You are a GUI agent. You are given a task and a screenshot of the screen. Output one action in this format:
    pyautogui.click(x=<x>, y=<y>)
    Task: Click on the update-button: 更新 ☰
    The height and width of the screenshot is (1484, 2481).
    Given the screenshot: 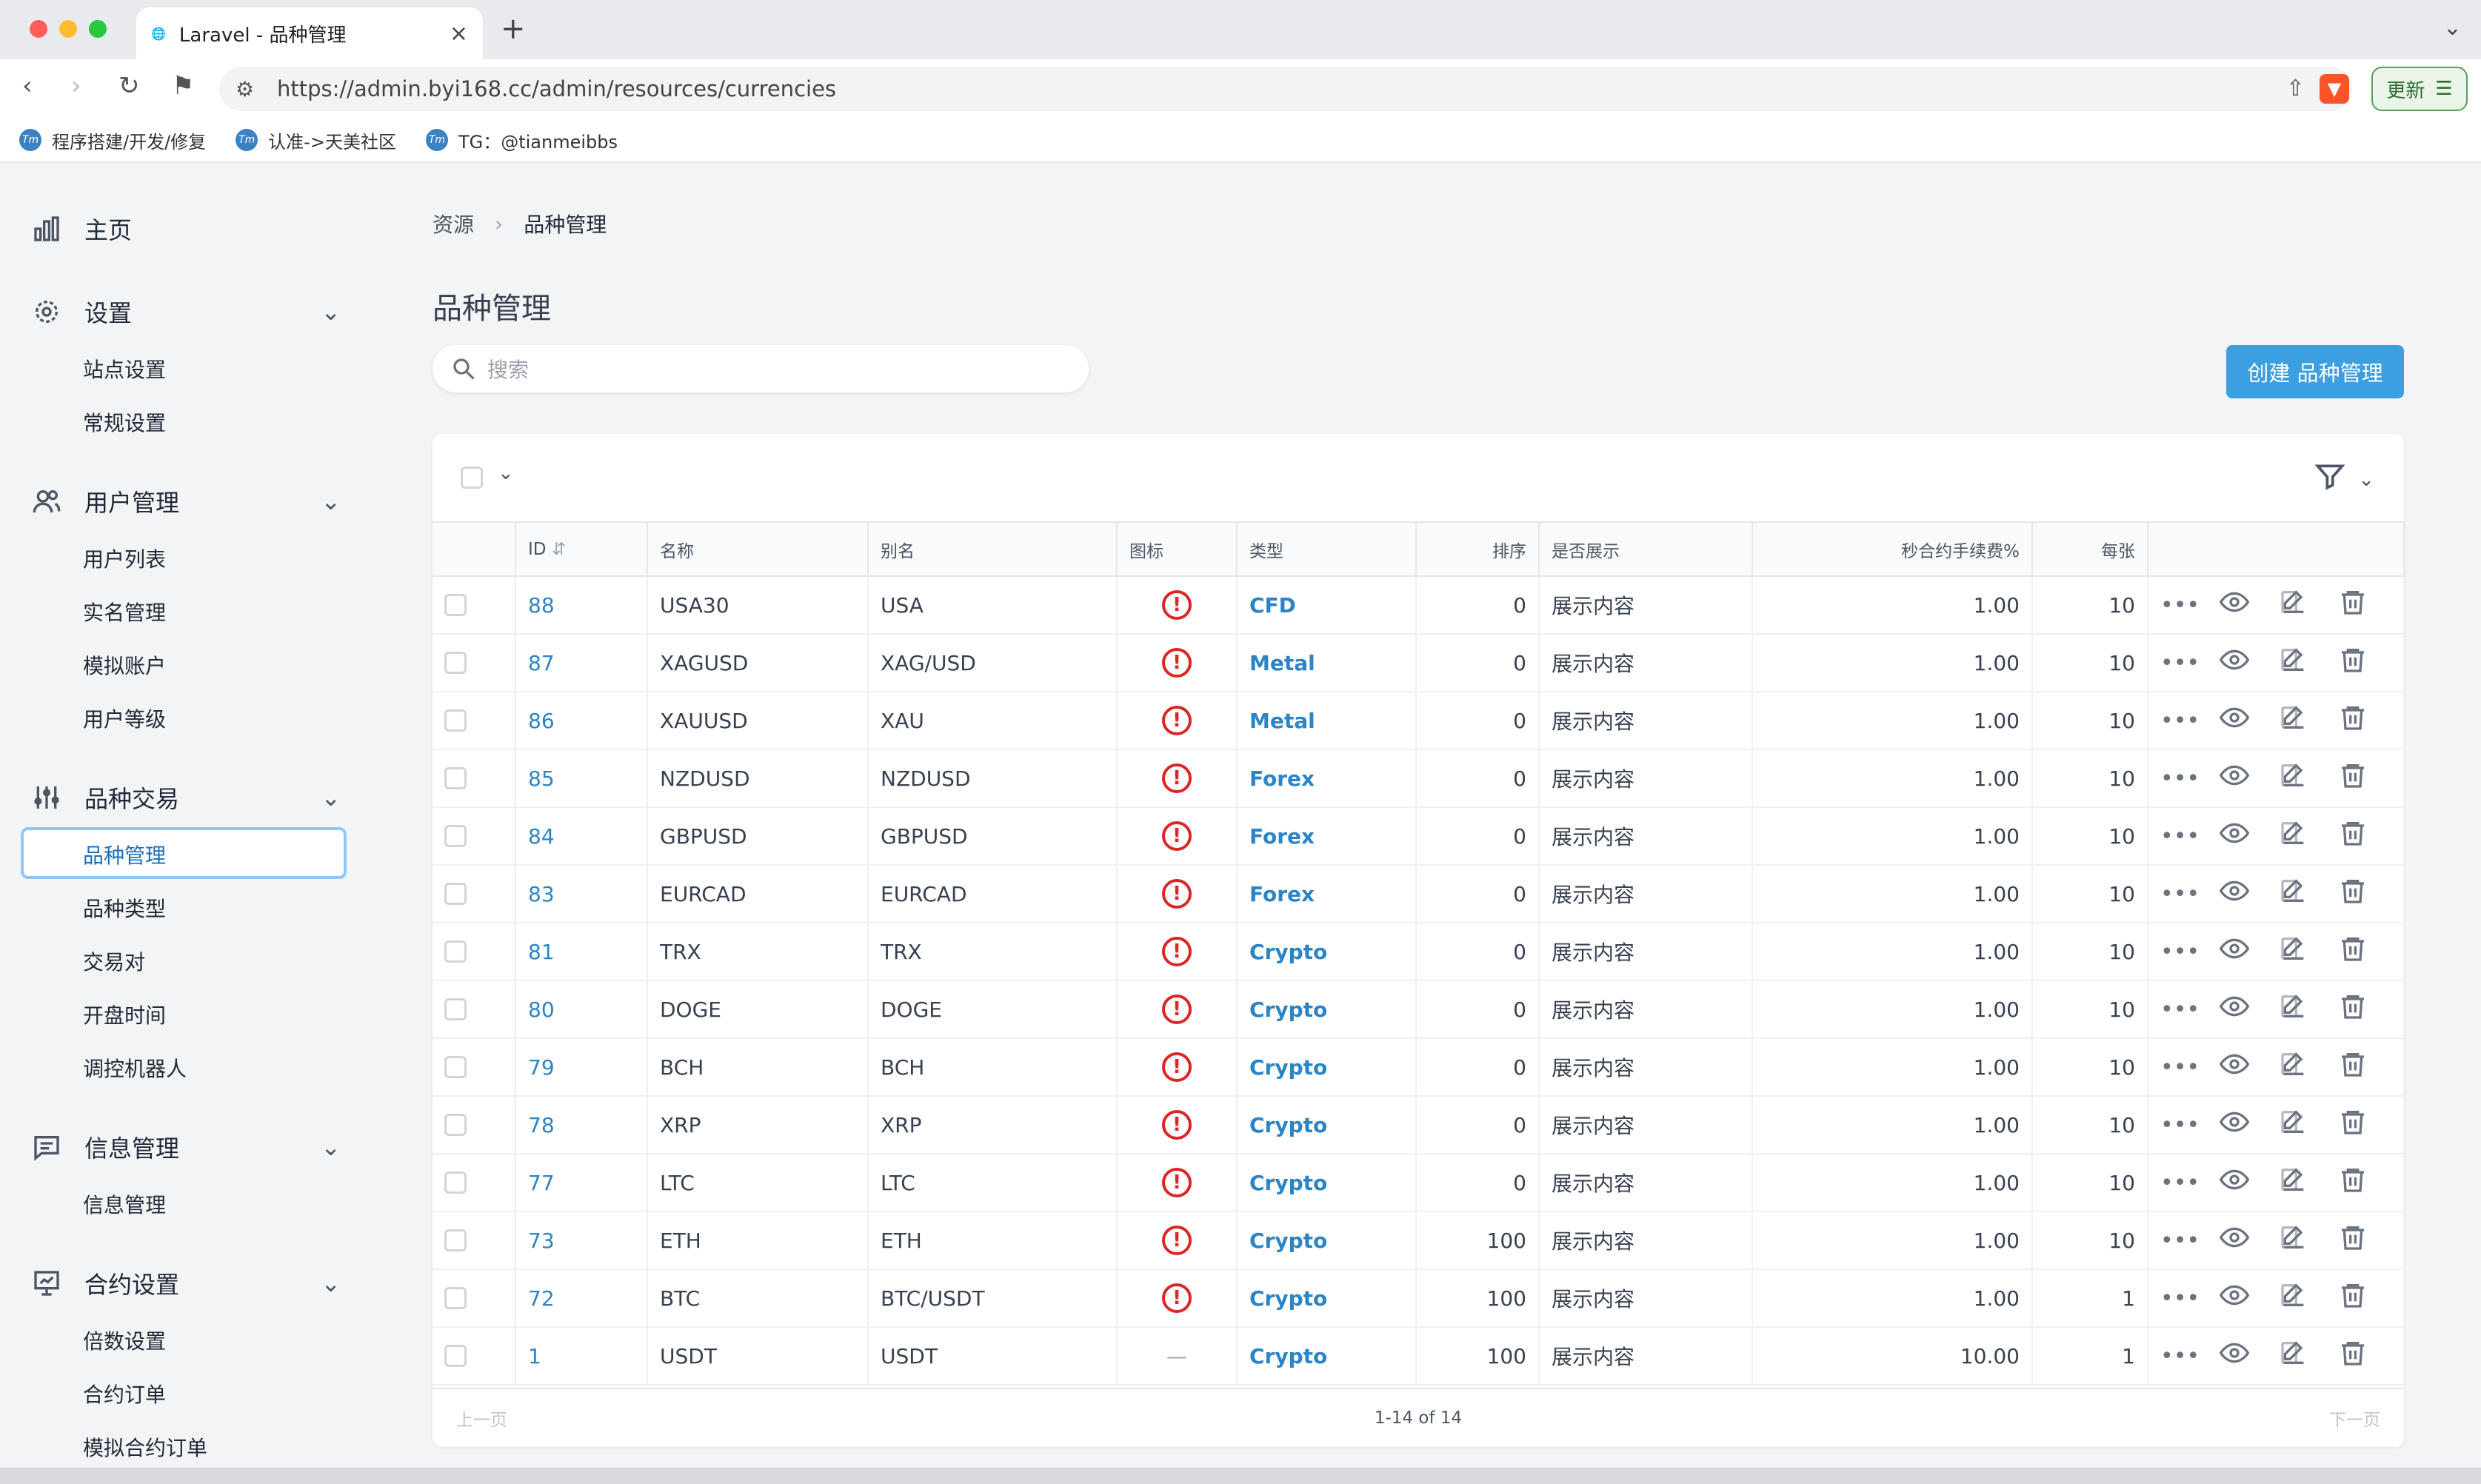 What is the action you would take?
    pyautogui.click(x=2420, y=89)
    